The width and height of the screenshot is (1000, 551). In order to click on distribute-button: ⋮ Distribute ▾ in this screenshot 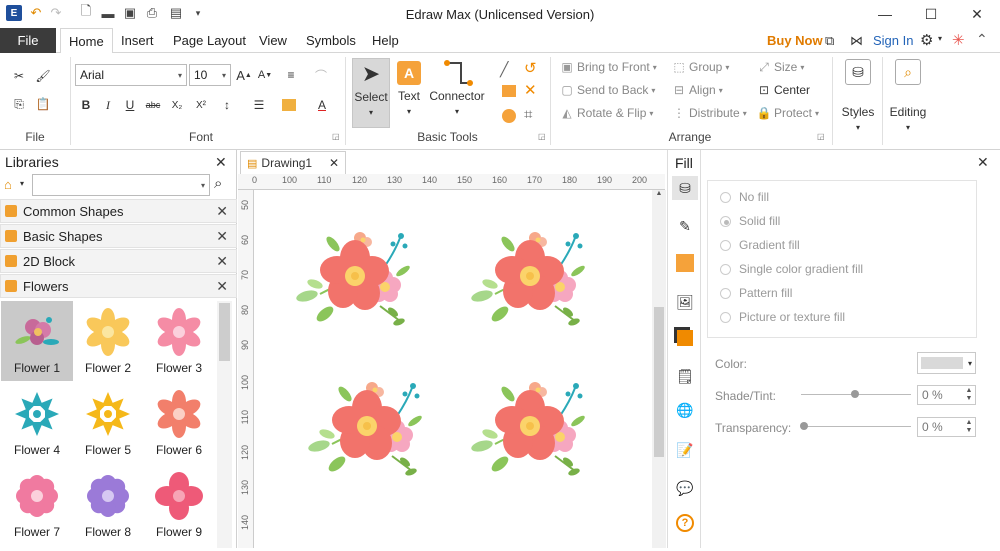, I will do `click(709, 113)`.